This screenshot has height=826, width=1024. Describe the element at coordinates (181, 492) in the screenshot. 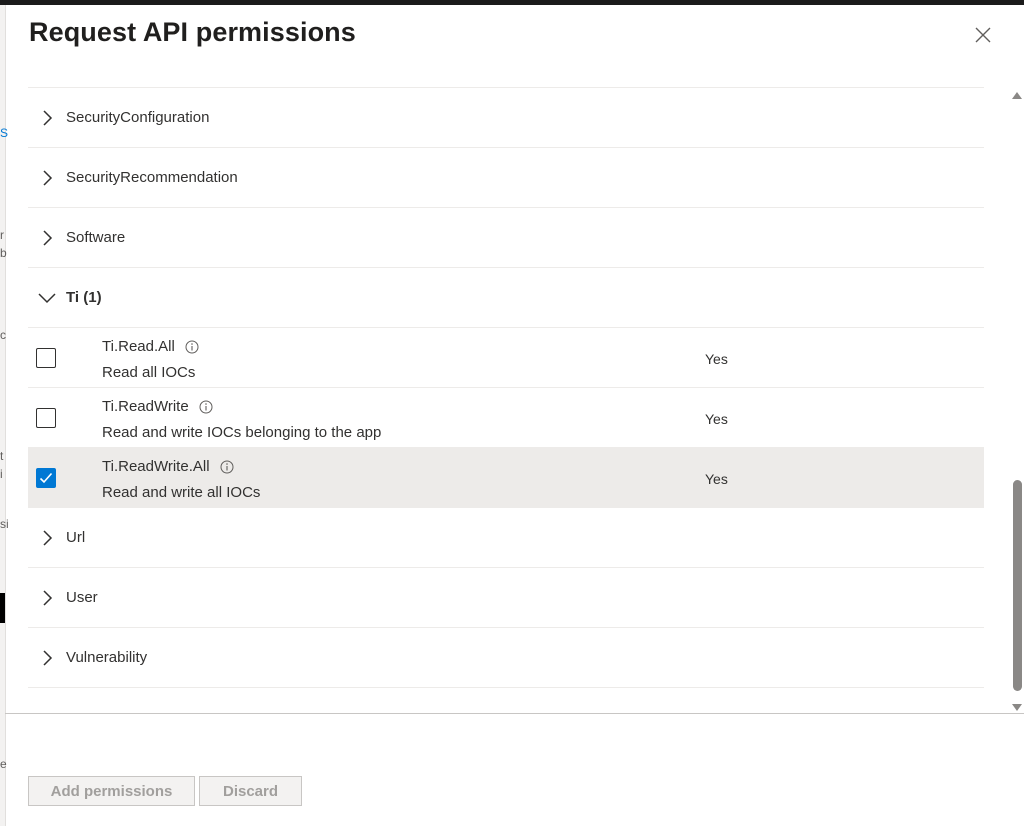

I see `permission-description: Read and write all IOCs` at that location.